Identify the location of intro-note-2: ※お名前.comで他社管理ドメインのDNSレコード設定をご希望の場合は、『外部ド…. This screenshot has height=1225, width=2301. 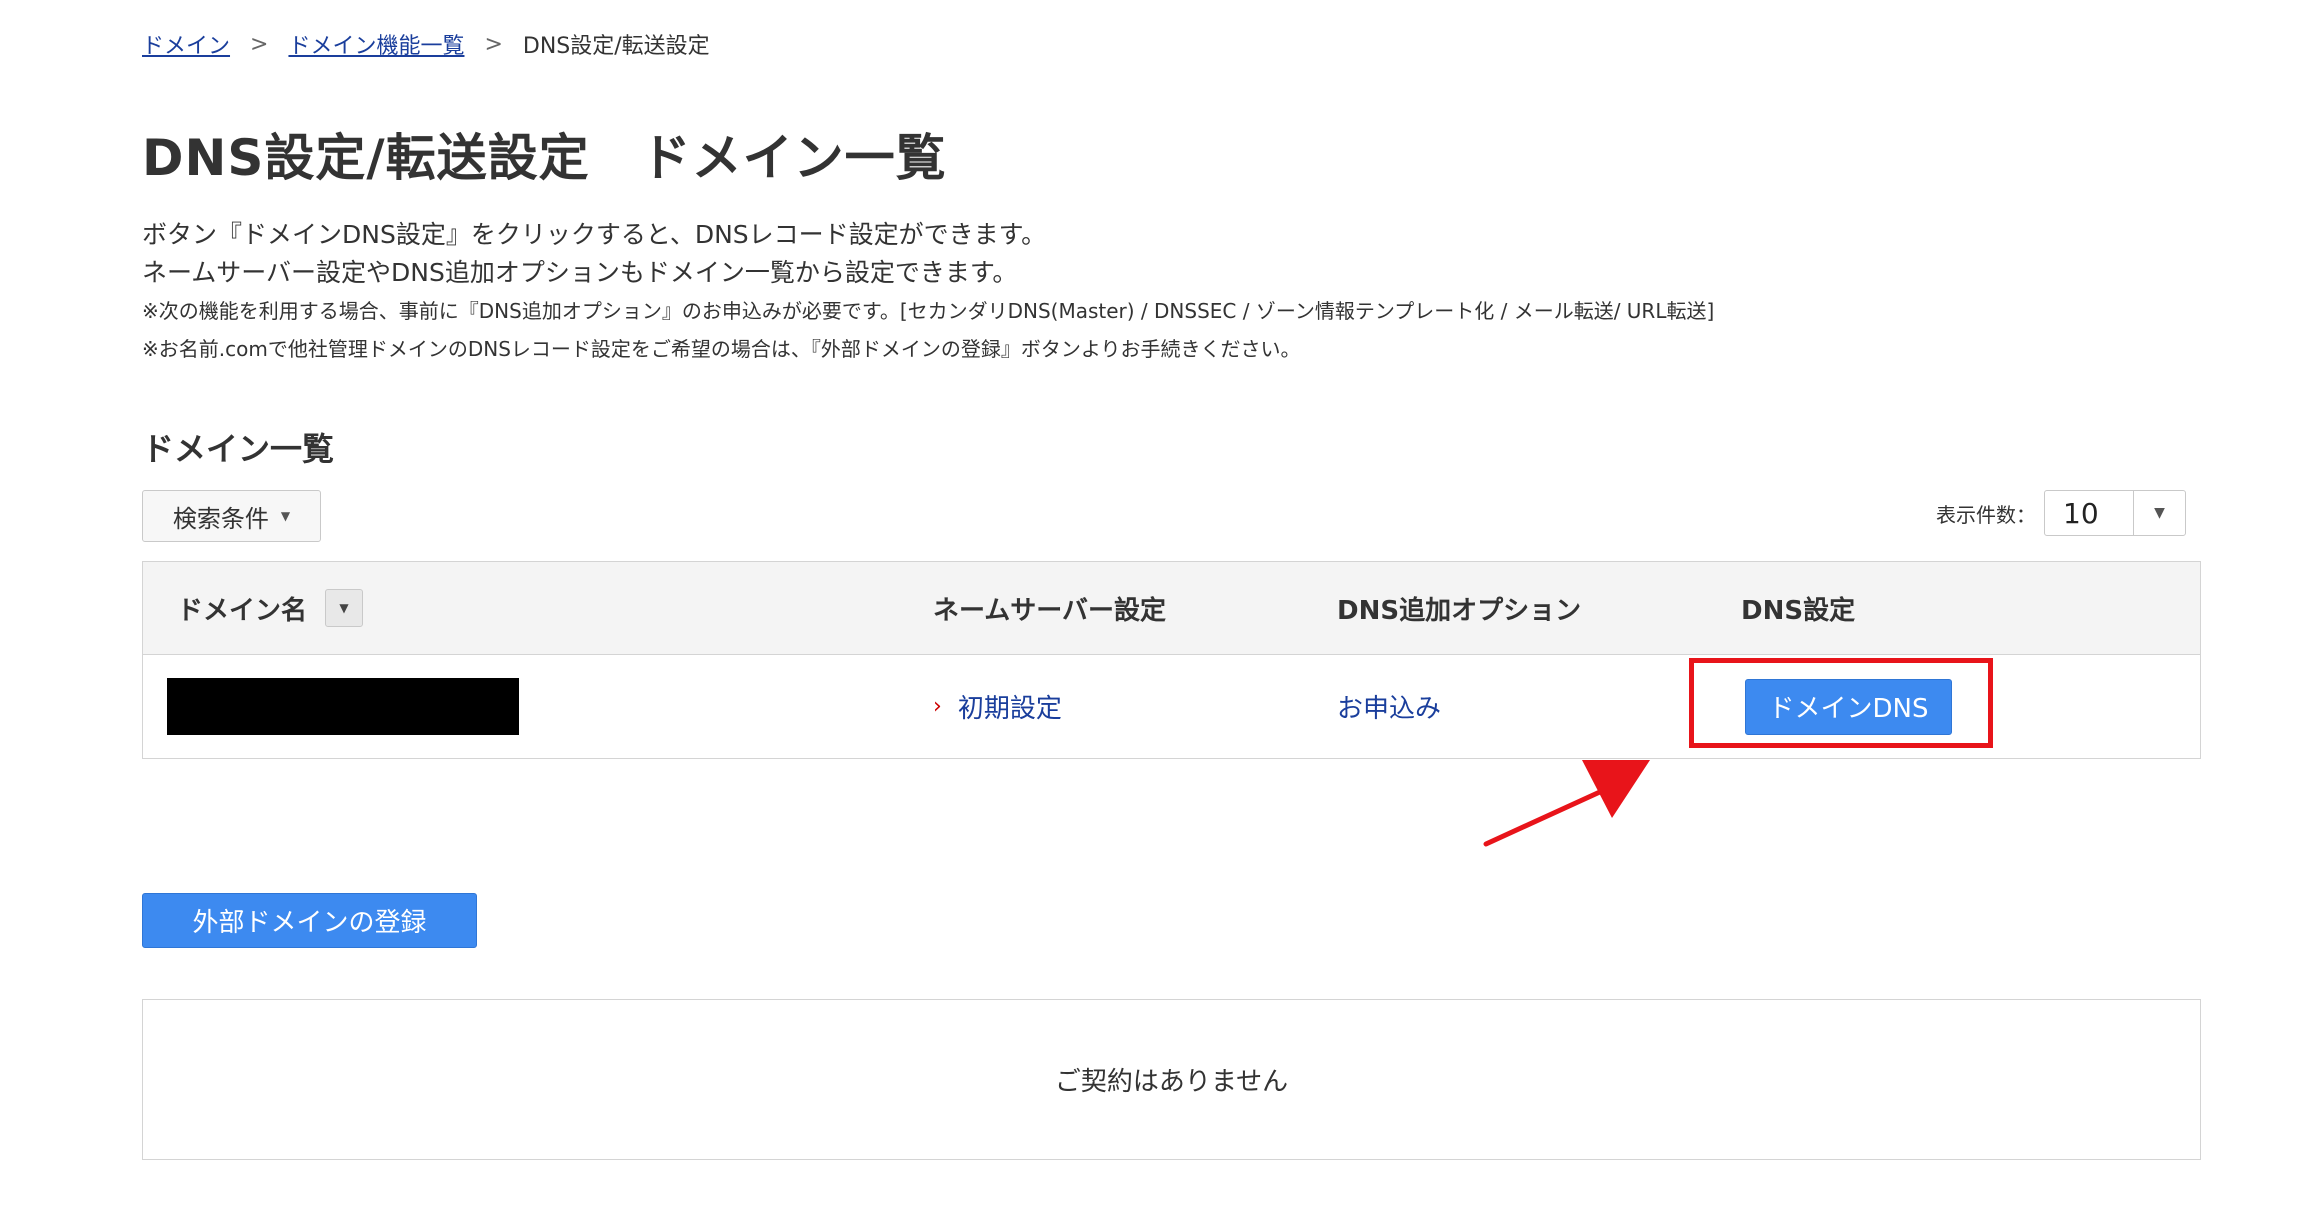
(721, 349).